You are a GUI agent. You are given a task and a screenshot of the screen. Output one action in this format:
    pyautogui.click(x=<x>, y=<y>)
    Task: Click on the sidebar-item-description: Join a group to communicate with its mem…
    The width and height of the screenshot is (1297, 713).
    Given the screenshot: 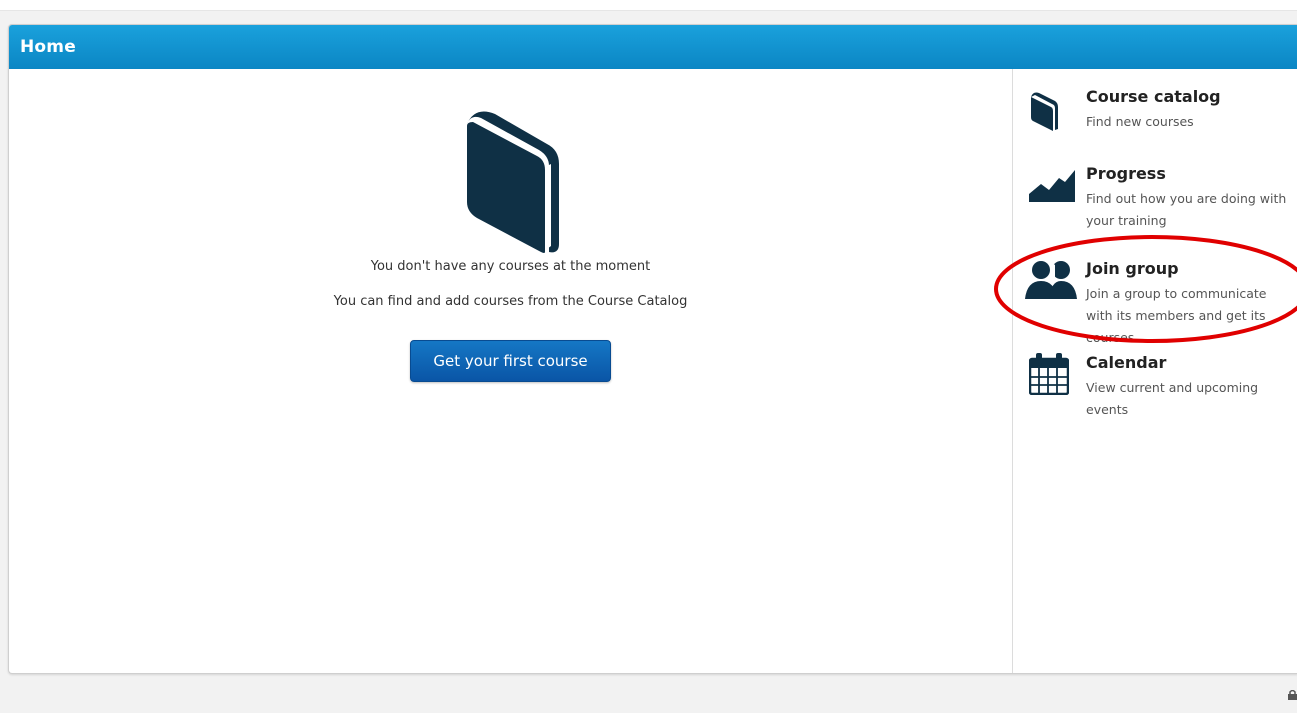 What is the action you would take?
    pyautogui.click(x=1176, y=315)
    